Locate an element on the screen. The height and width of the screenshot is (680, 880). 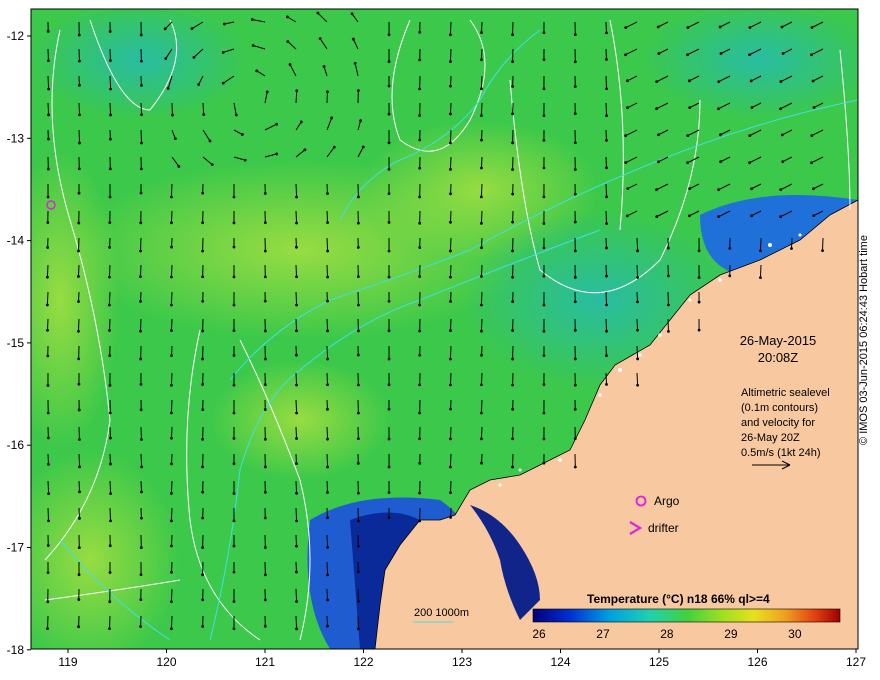
altimetry-legend-line: Altimetric sealevel is located at coordinates (785, 393).